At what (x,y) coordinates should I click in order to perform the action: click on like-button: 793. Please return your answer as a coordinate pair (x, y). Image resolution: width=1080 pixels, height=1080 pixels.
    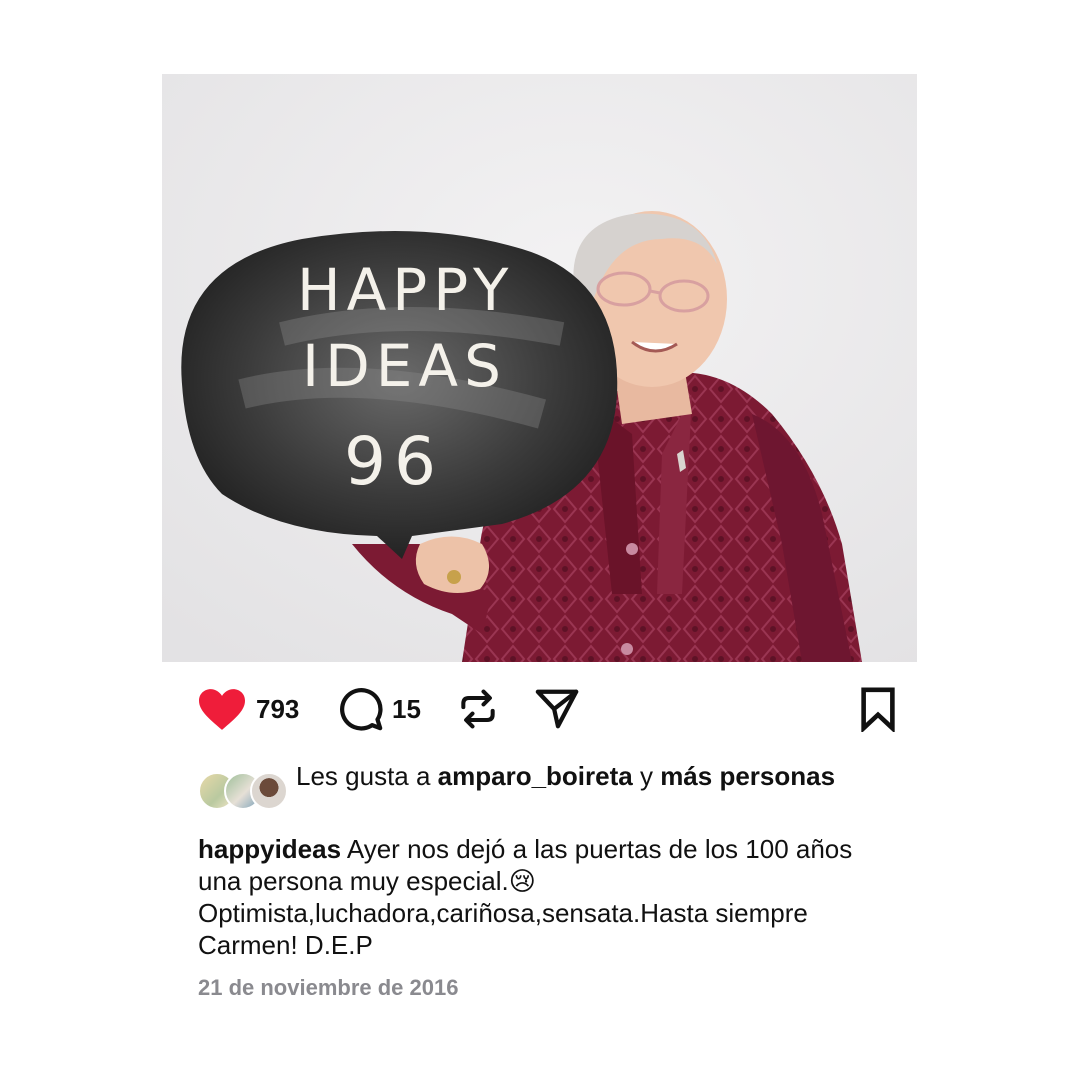
    Looking at the image, I should click on (247, 709).